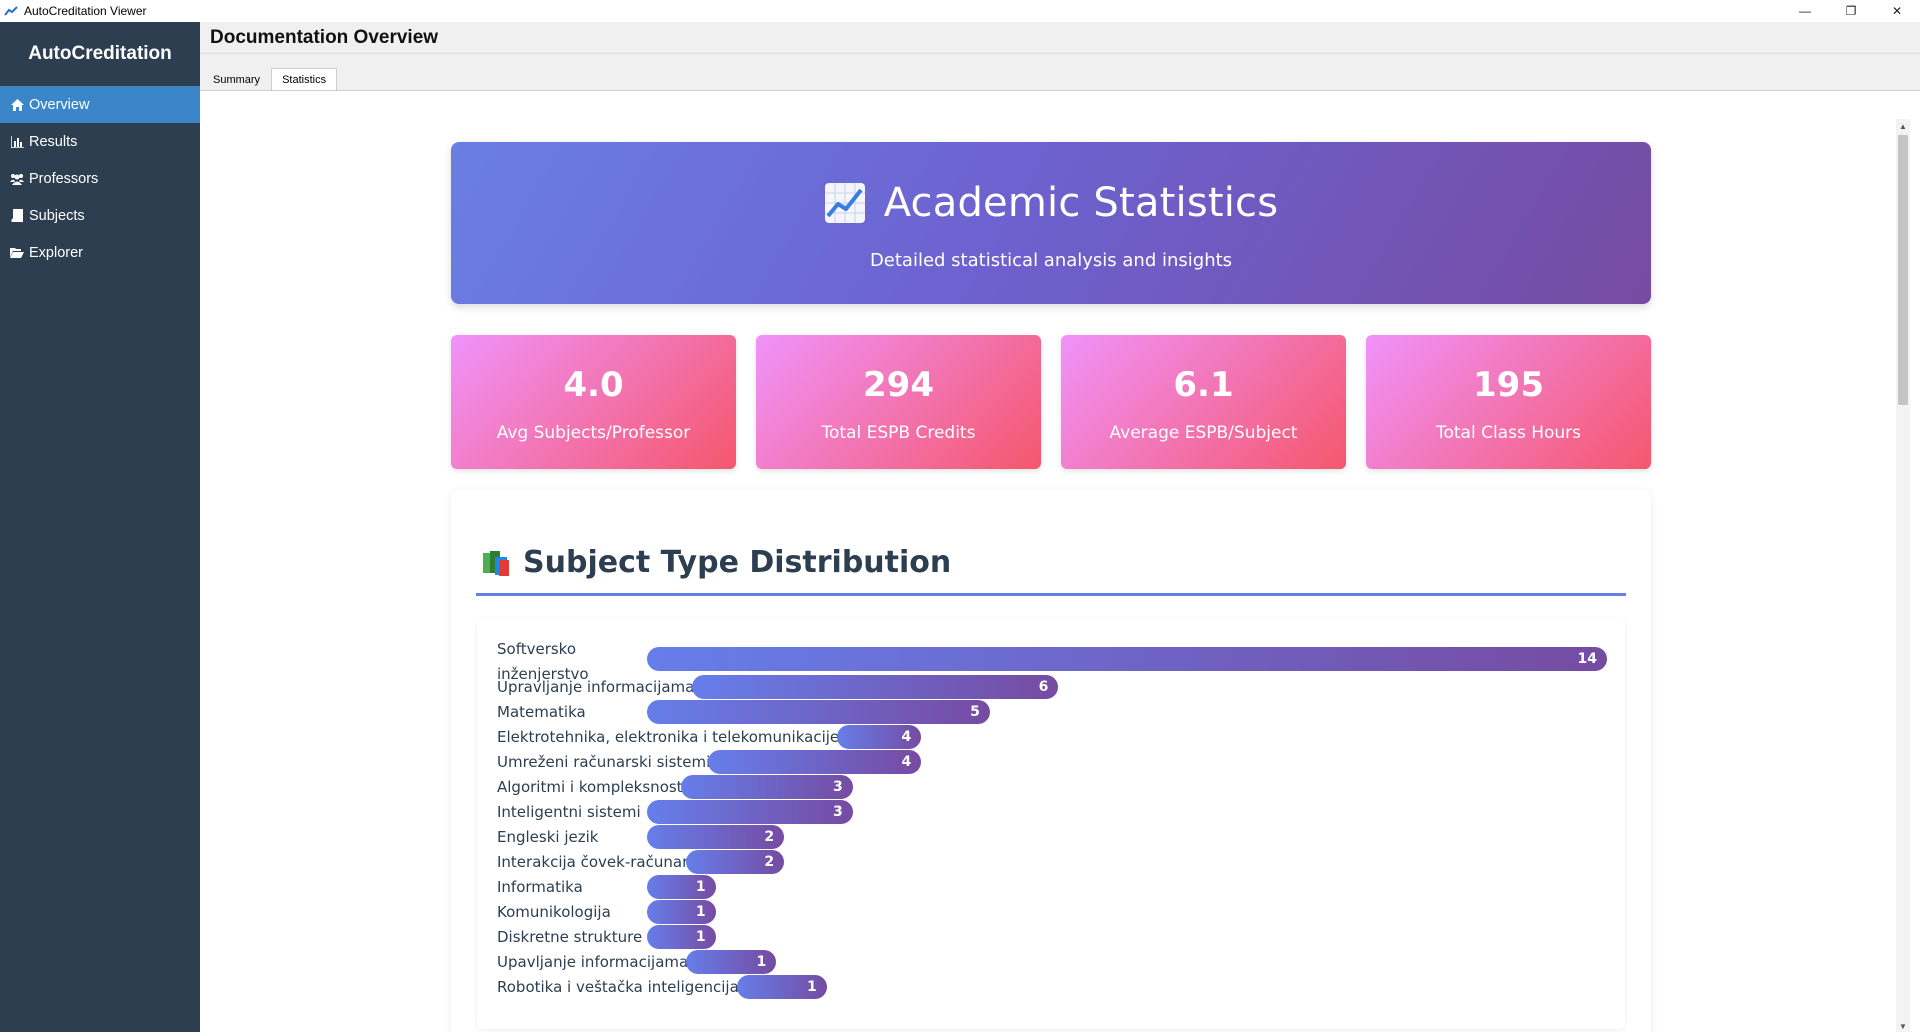 This screenshot has width=1920, height=1032. I want to click on window-title: AutoCreditation Viewer, so click(85, 11).